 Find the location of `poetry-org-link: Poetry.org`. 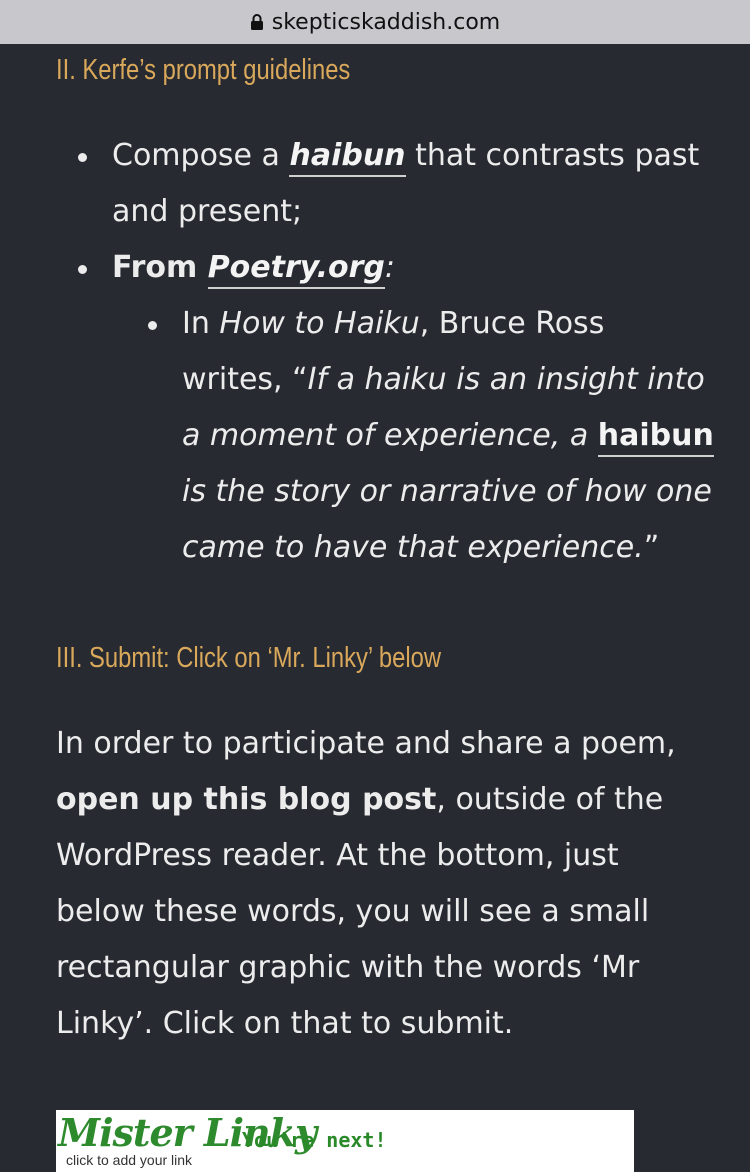

poetry-org-link: Poetry.org is located at coordinates (296, 269).